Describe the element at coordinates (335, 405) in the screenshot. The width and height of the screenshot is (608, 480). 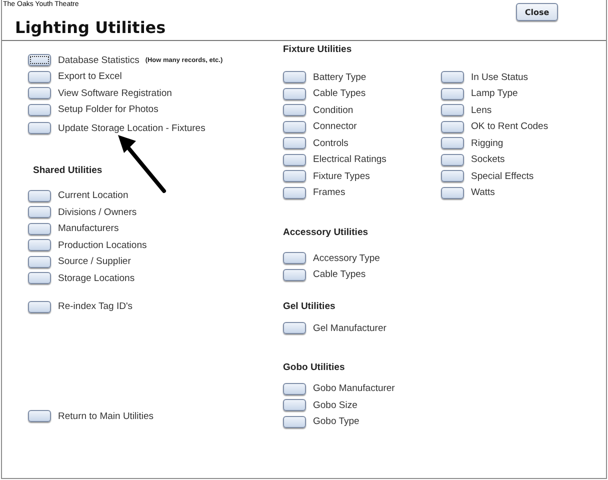
I see `utility-label: Gobo Size` at that location.